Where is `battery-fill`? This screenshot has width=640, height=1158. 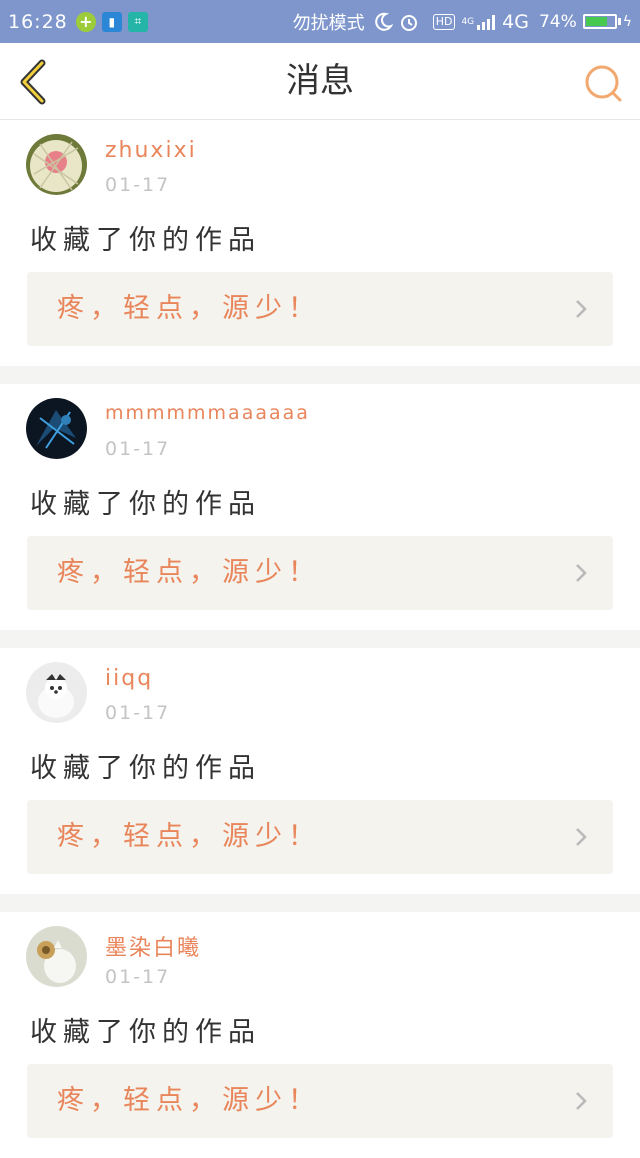
battery-fill is located at coordinates (596, 21).